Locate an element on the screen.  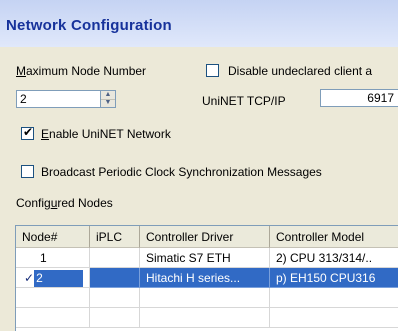
uninet-port-input: 6917 is located at coordinates (359, 98).